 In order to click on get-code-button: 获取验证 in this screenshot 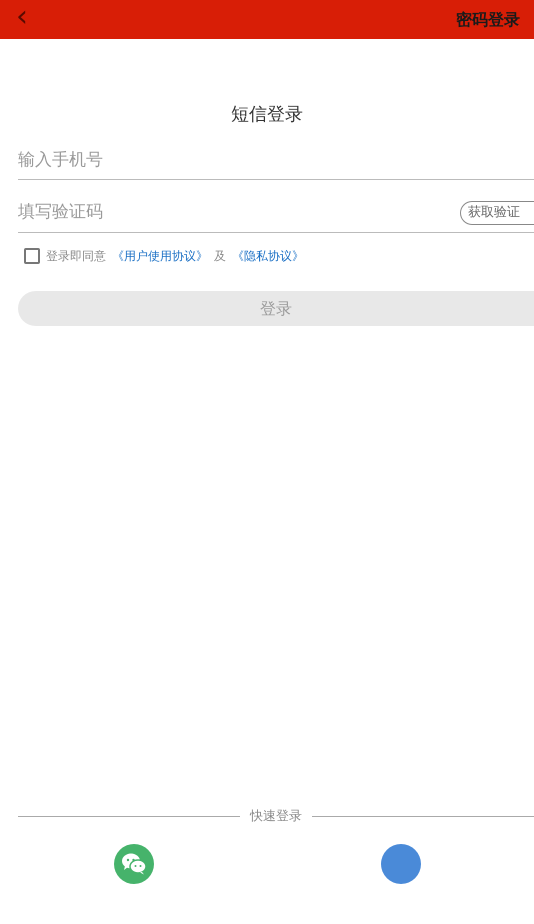, I will do `click(497, 212)`.